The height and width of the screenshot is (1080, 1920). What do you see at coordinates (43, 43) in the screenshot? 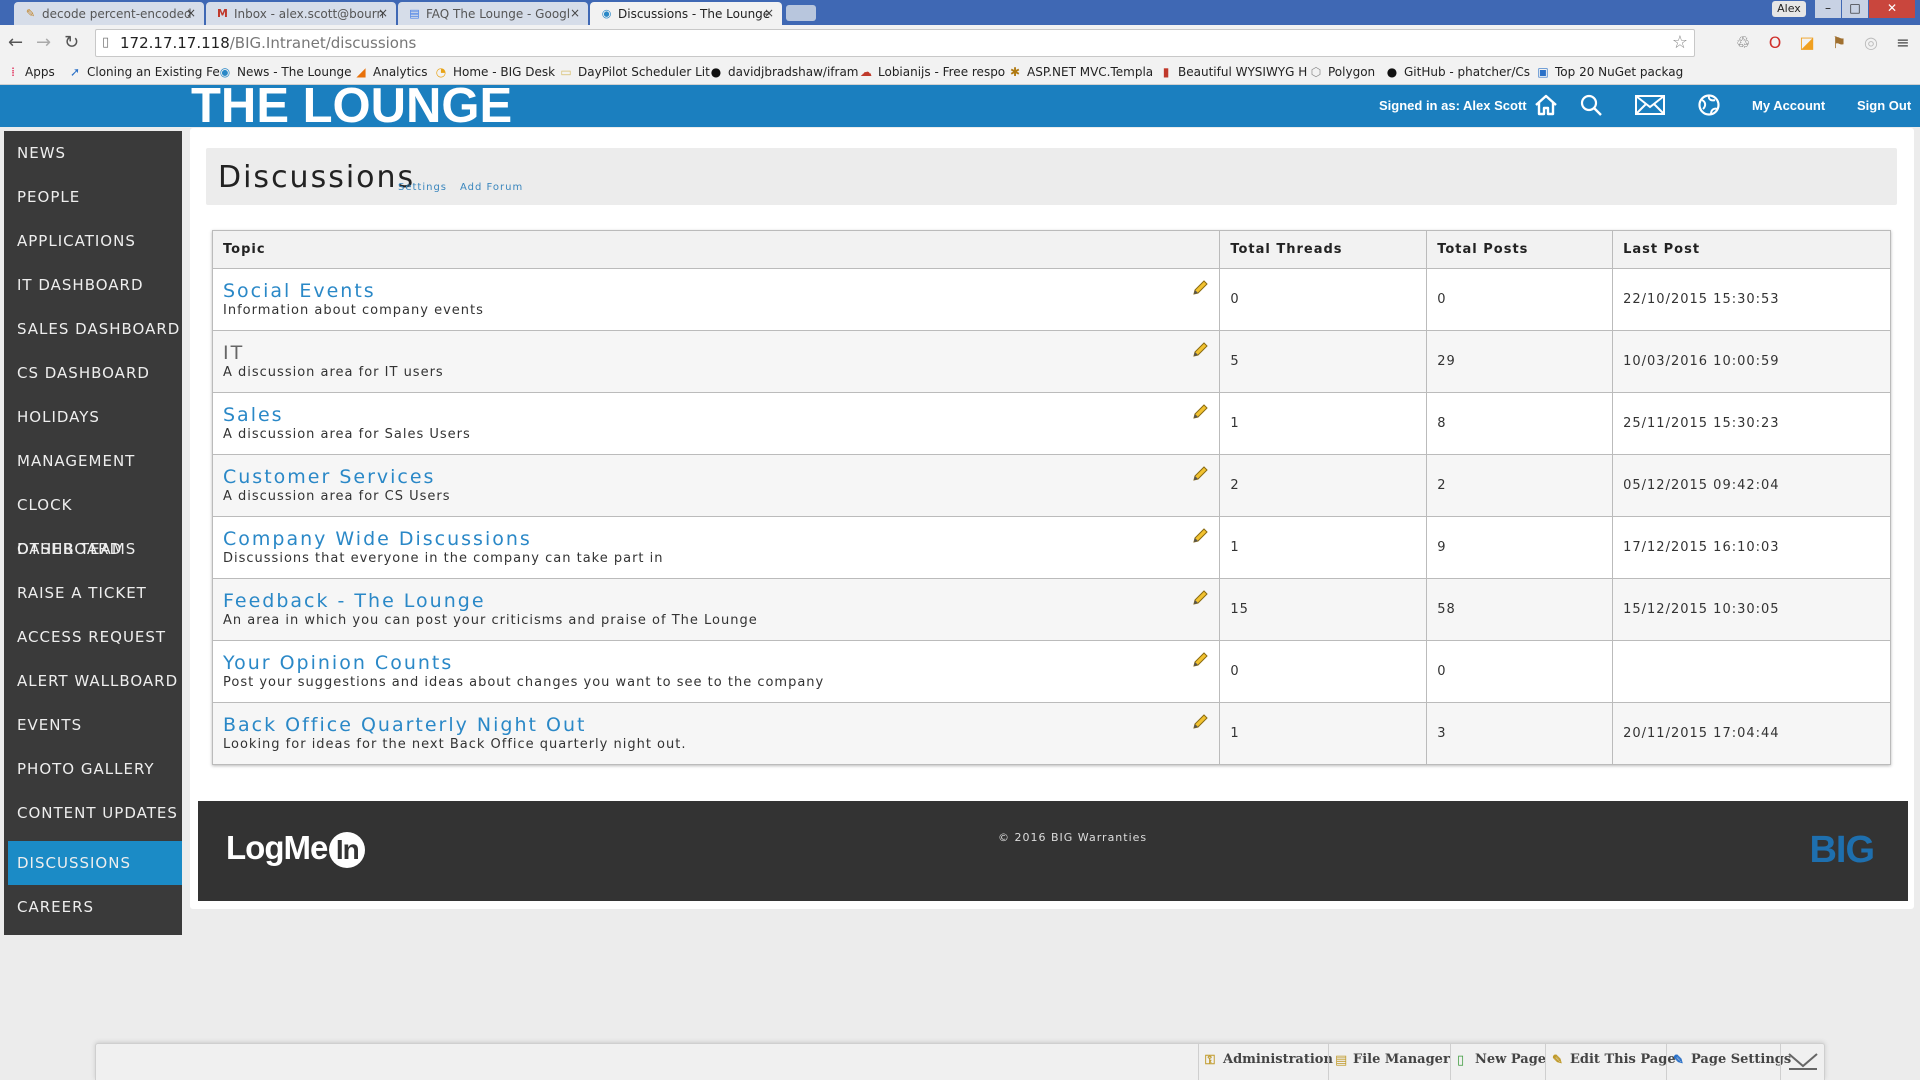
I see `forward-icon: →` at bounding box center [43, 43].